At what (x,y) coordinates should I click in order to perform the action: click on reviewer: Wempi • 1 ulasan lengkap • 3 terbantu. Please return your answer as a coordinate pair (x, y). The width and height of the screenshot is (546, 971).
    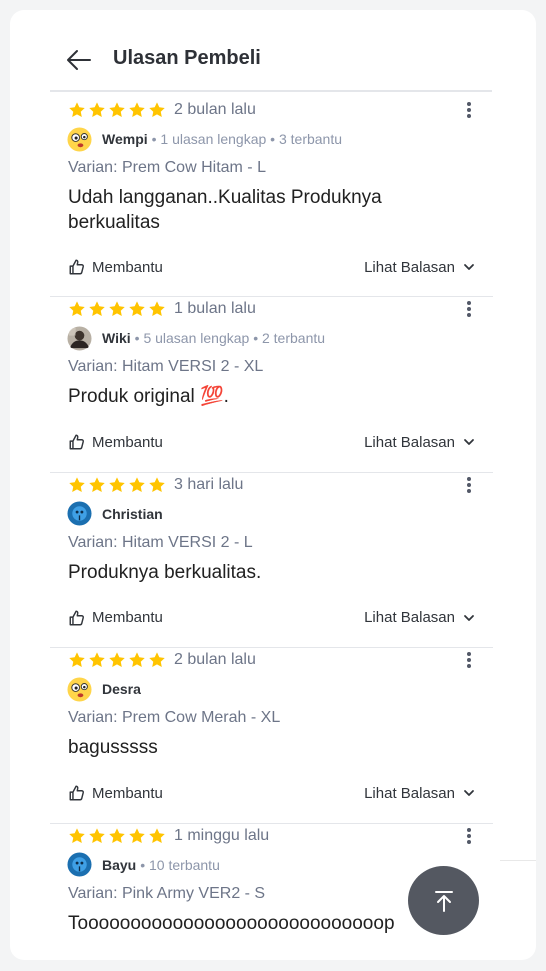
    Looking at the image, I should click on (204, 139).